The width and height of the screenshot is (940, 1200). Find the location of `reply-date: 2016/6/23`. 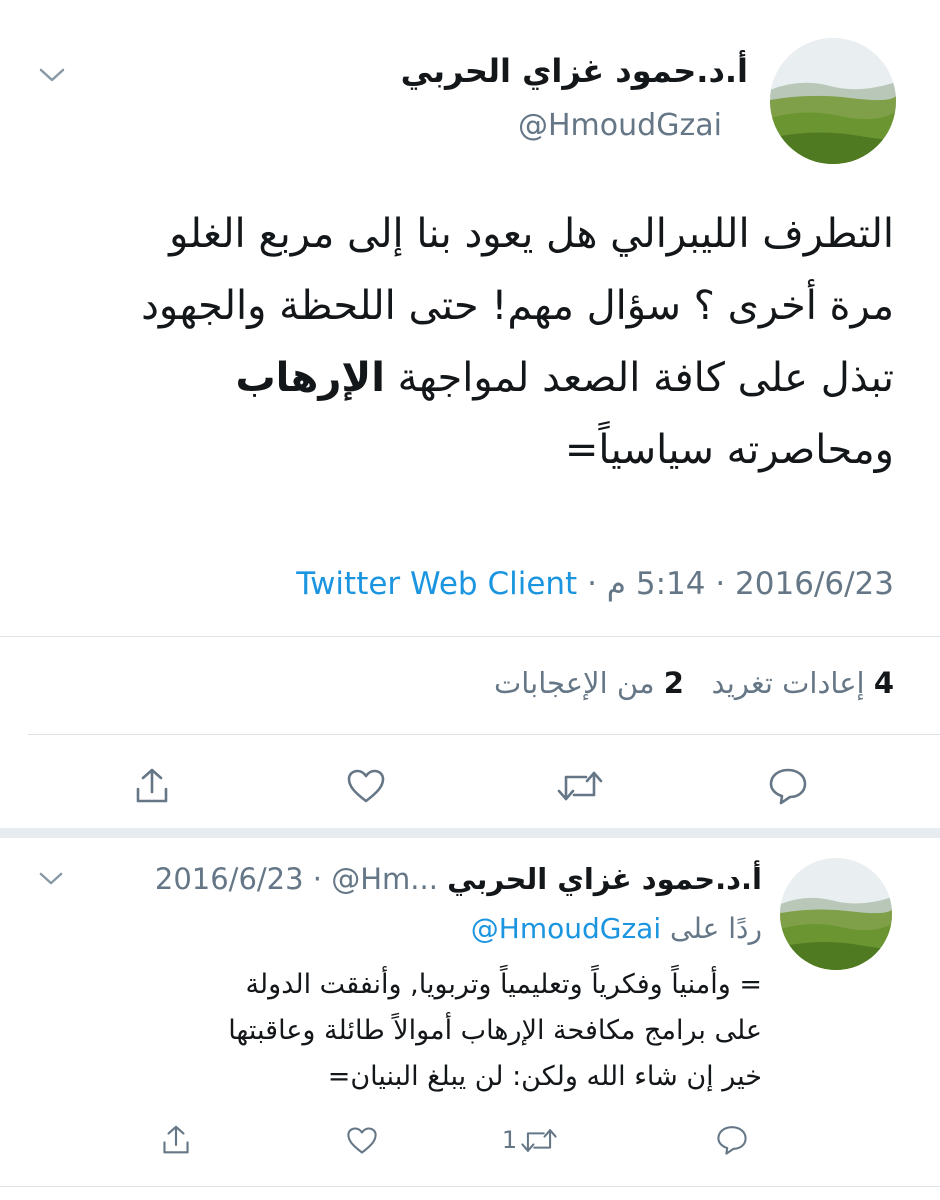

reply-date: 2016/6/23 is located at coordinates (229, 879).